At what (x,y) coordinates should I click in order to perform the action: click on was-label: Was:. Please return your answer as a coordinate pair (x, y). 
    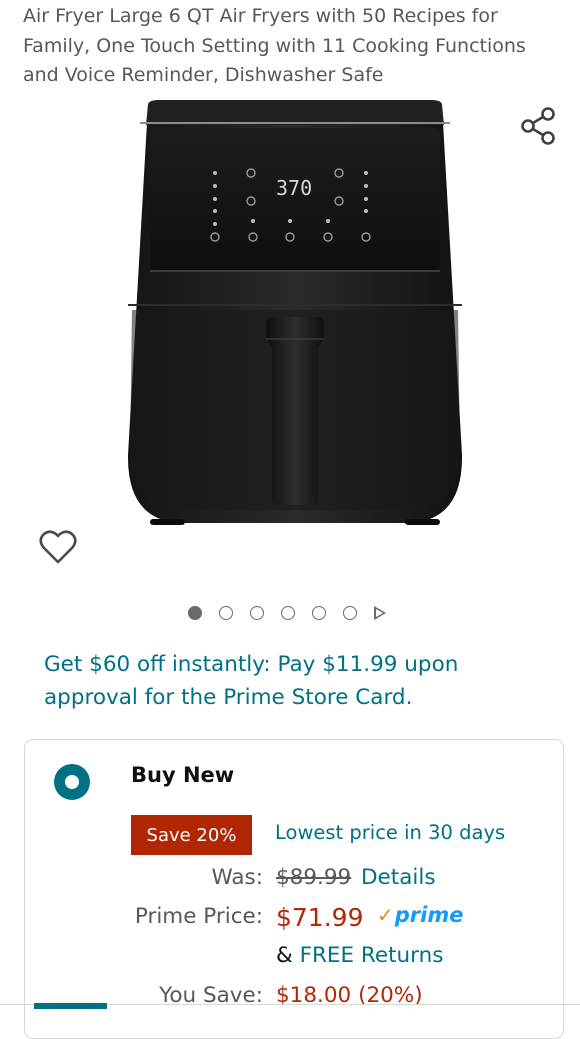
    Looking at the image, I should click on (237, 877).